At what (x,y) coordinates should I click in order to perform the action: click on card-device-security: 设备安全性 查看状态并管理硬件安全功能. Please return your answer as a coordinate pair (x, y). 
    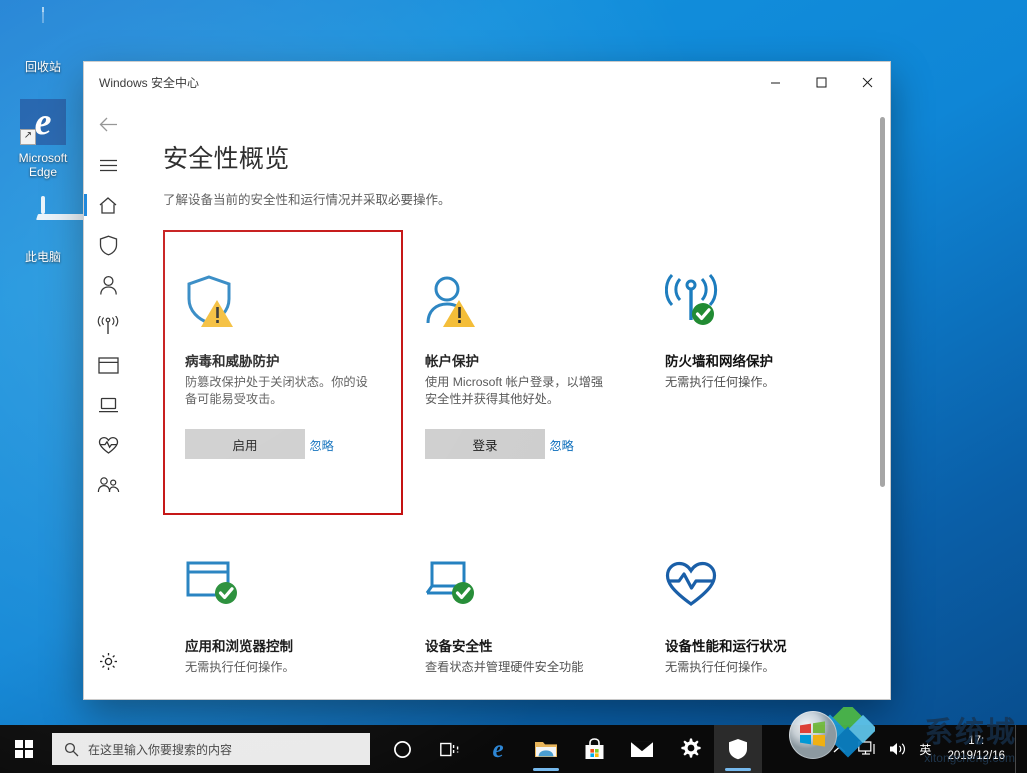
    Looking at the image, I should click on (523, 607).